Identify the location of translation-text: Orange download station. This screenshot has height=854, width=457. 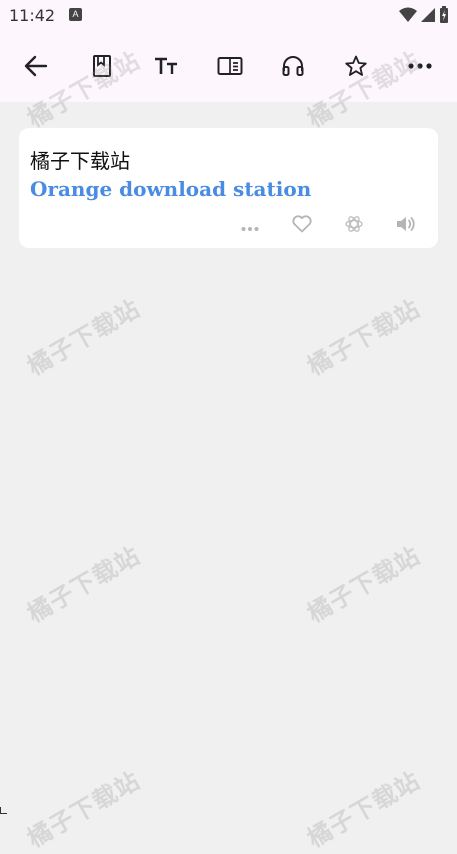
(171, 189).